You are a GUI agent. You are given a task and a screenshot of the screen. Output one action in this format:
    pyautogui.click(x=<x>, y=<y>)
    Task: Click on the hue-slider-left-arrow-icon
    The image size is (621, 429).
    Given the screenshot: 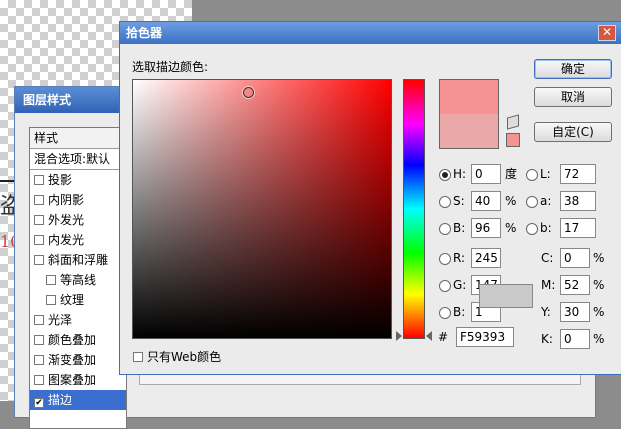 What is the action you would take?
    pyautogui.click(x=399, y=336)
    